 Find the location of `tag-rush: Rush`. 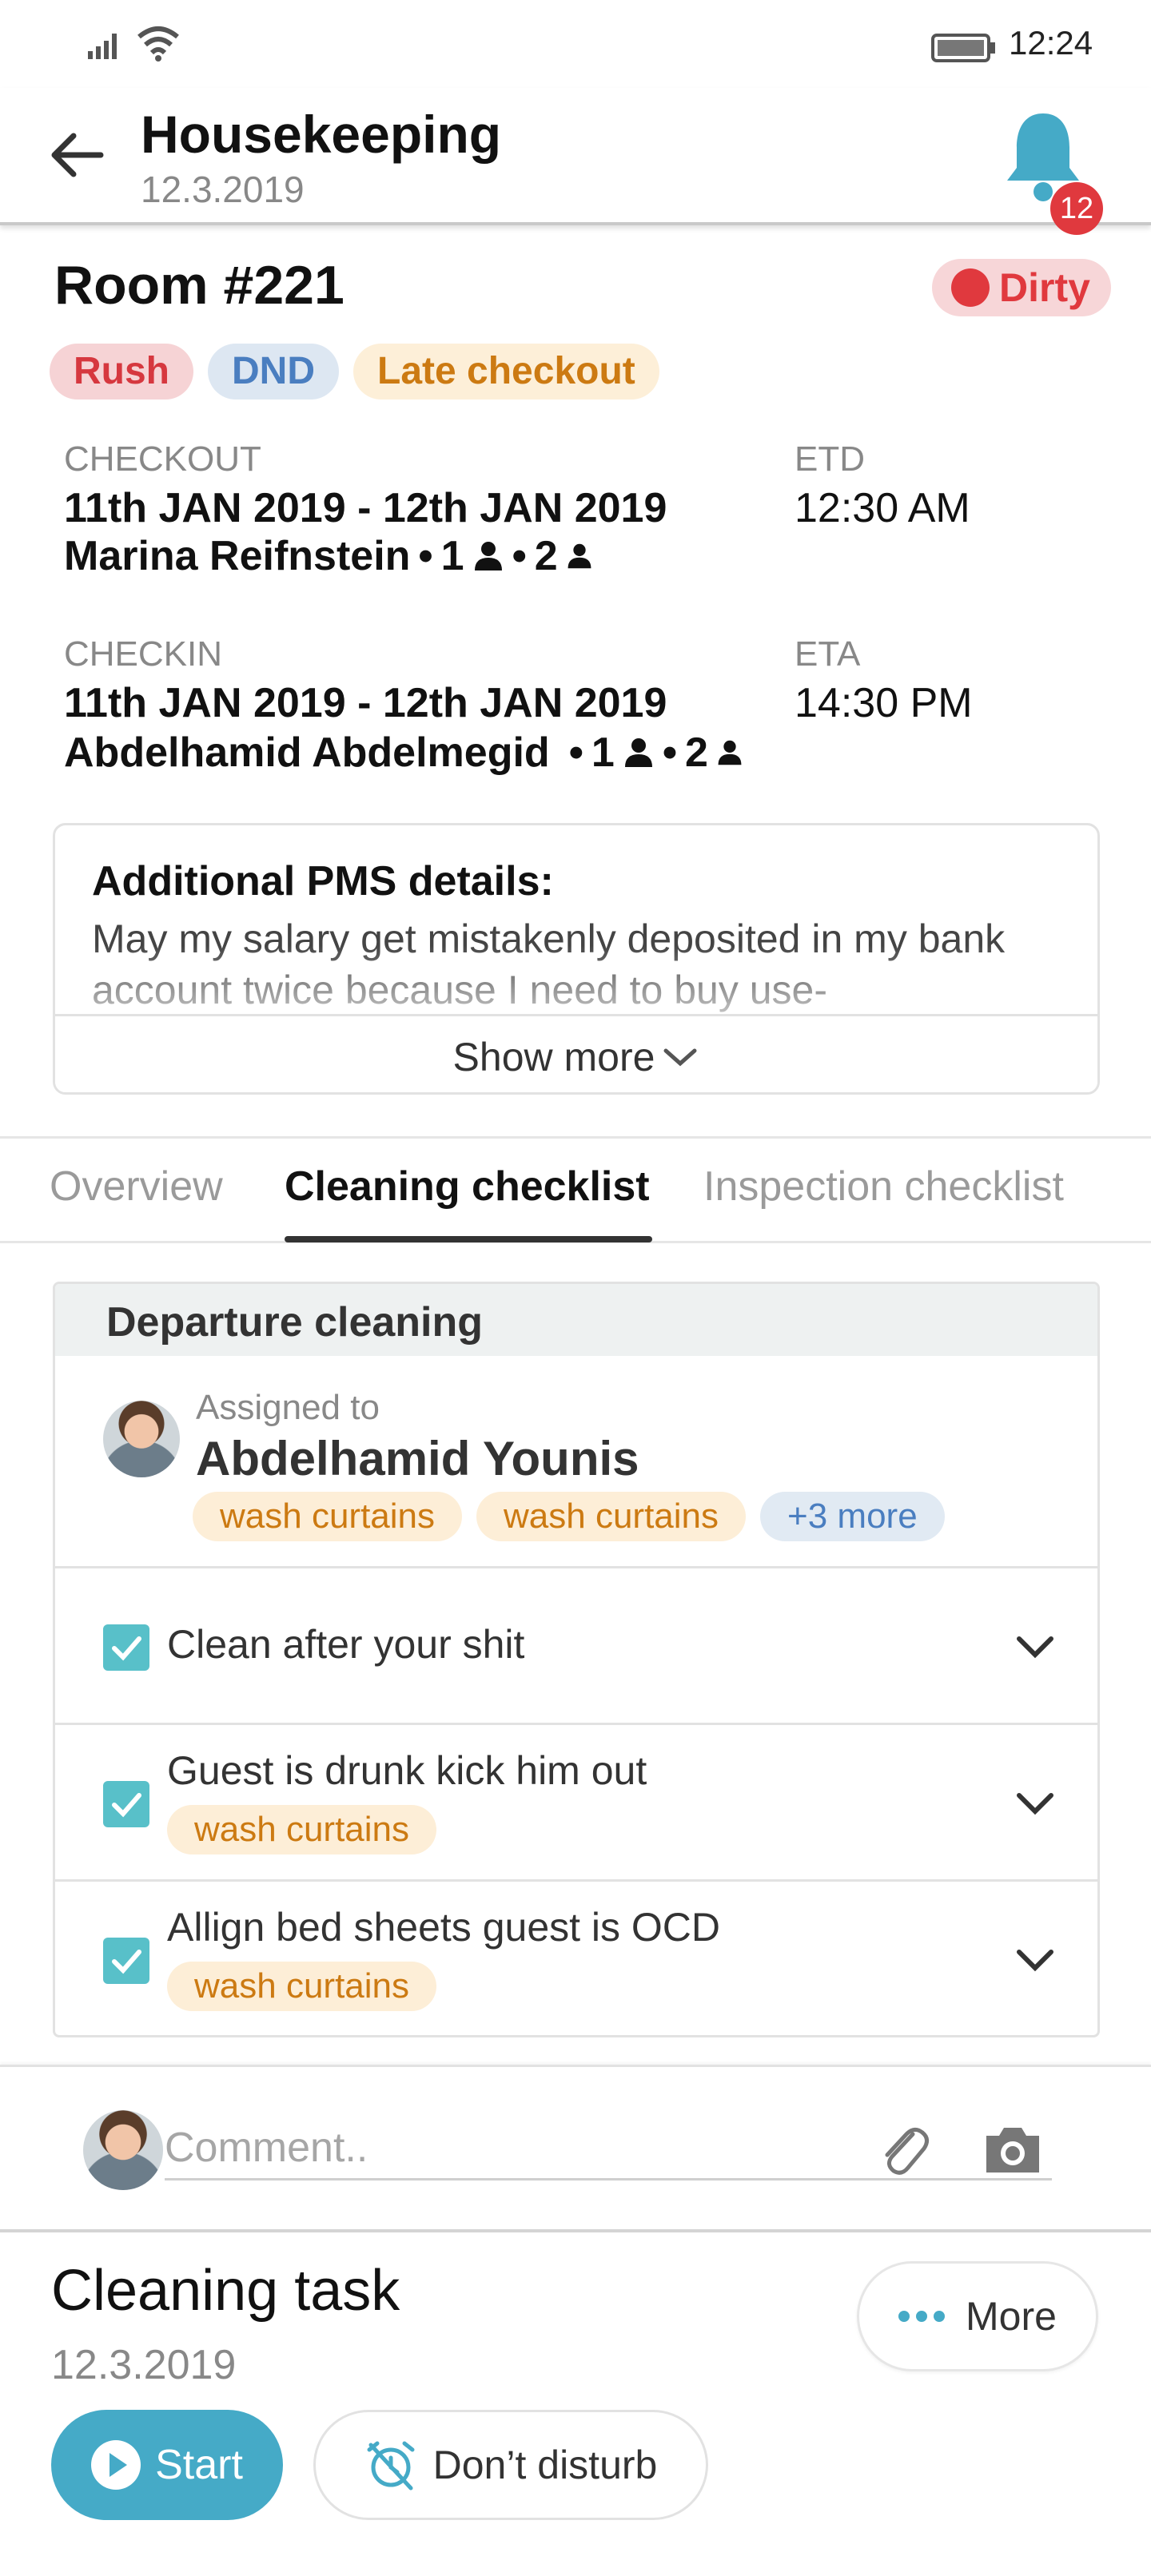

tag-rush: Rush is located at coordinates (121, 372).